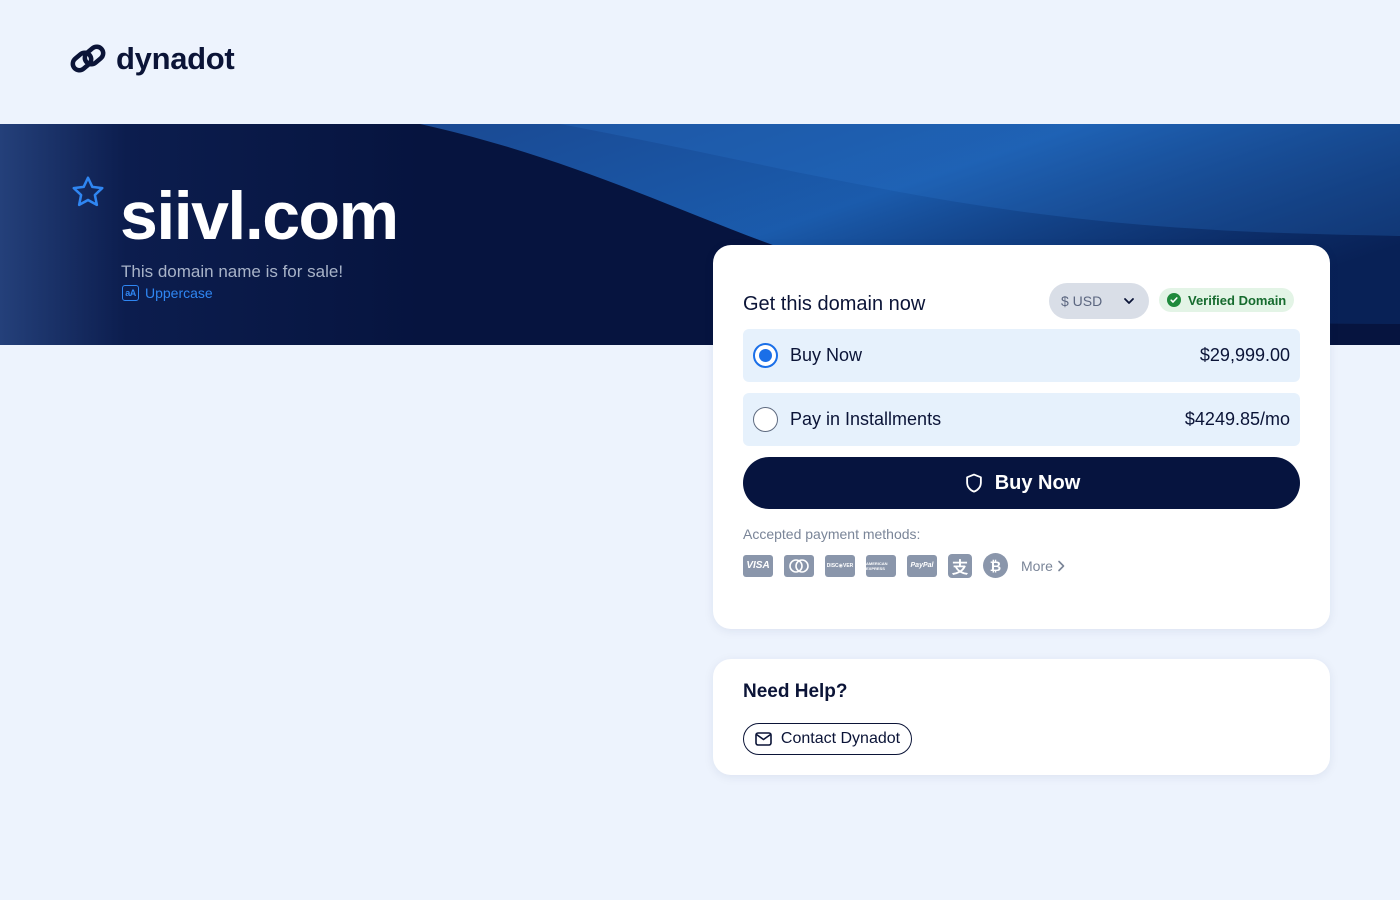  Describe the element at coordinates (765, 419) in the screenshot. I see `radio-installments` at that location.